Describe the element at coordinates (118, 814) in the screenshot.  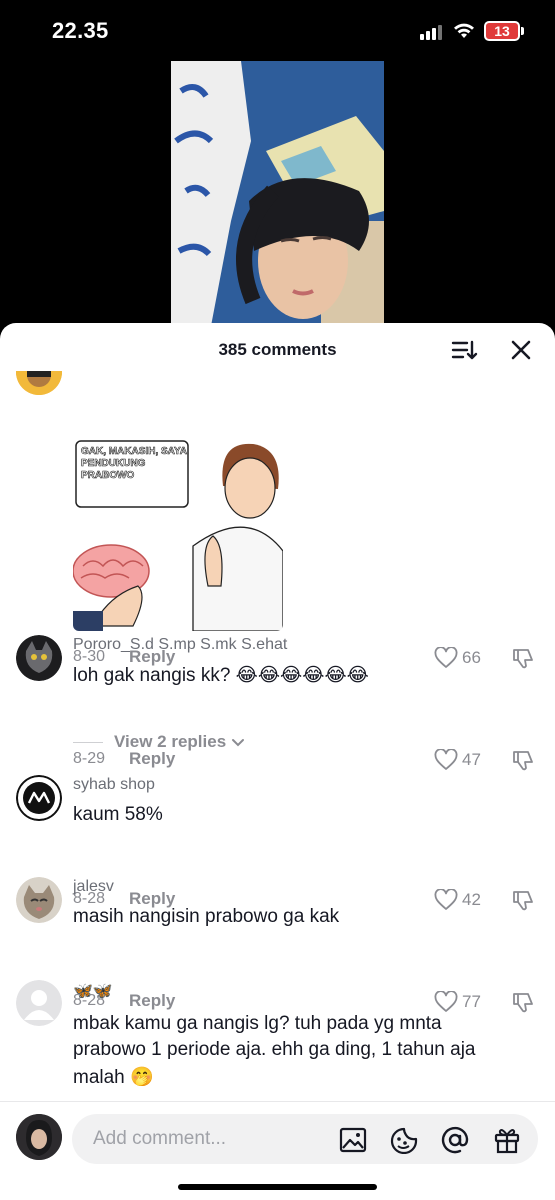
I see `comment-text: kaum 58%` at that location.